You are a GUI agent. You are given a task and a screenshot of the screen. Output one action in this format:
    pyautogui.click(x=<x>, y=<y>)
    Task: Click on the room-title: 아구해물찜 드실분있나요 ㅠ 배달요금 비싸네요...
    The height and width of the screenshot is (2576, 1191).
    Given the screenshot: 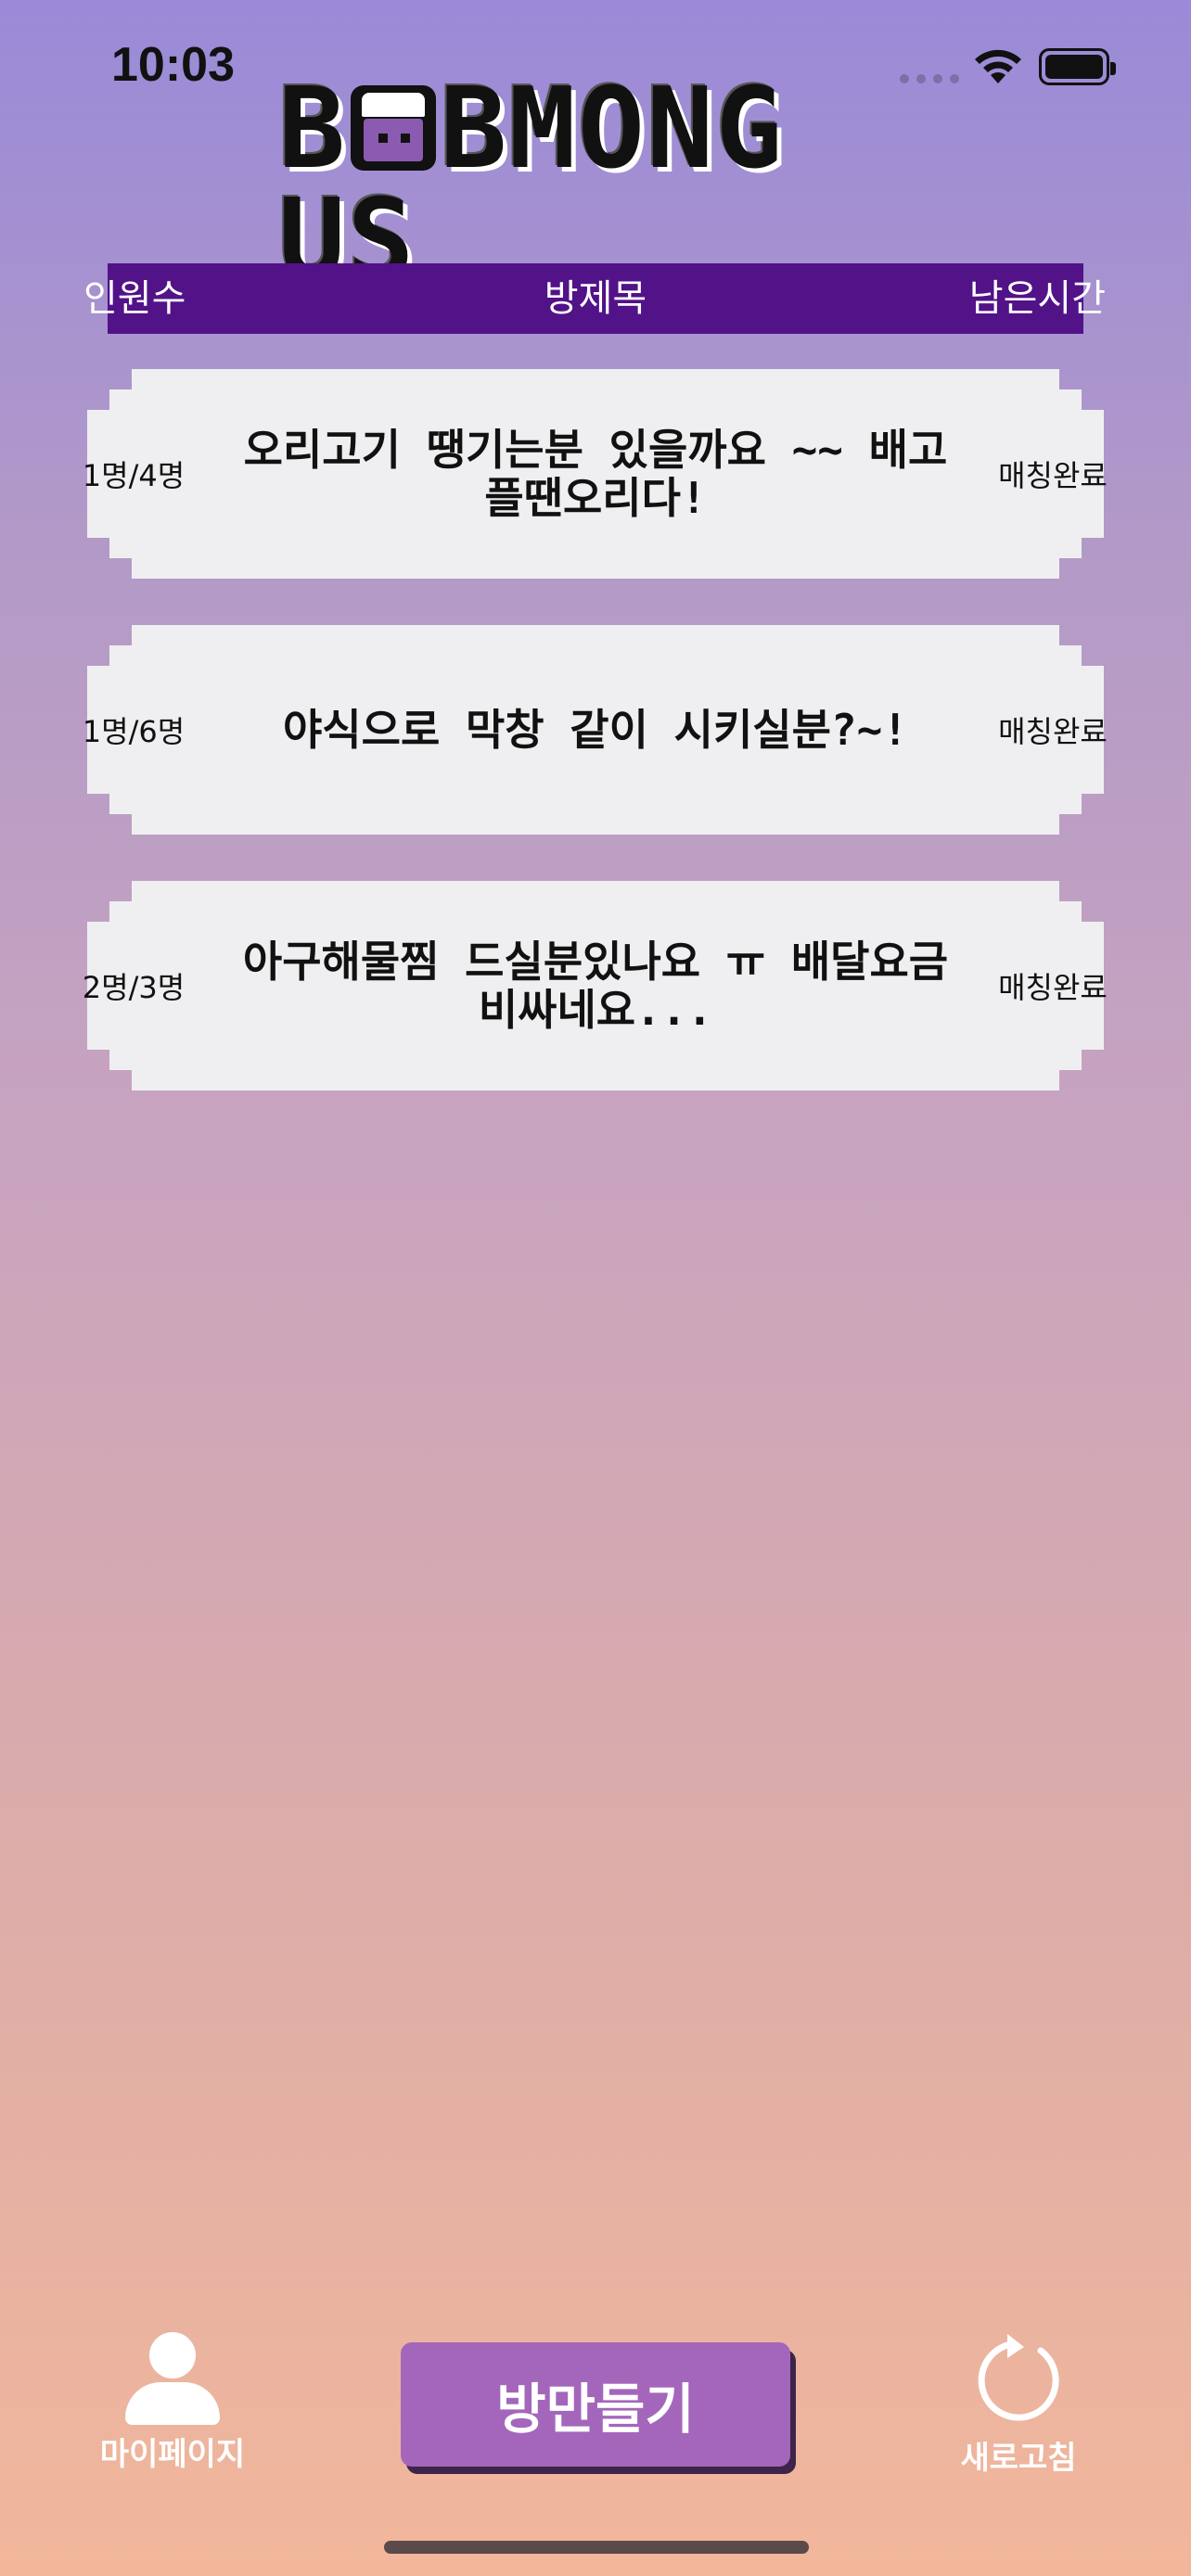 What is the action you would take?
    pyautogui.click(x=595, y=986)
    